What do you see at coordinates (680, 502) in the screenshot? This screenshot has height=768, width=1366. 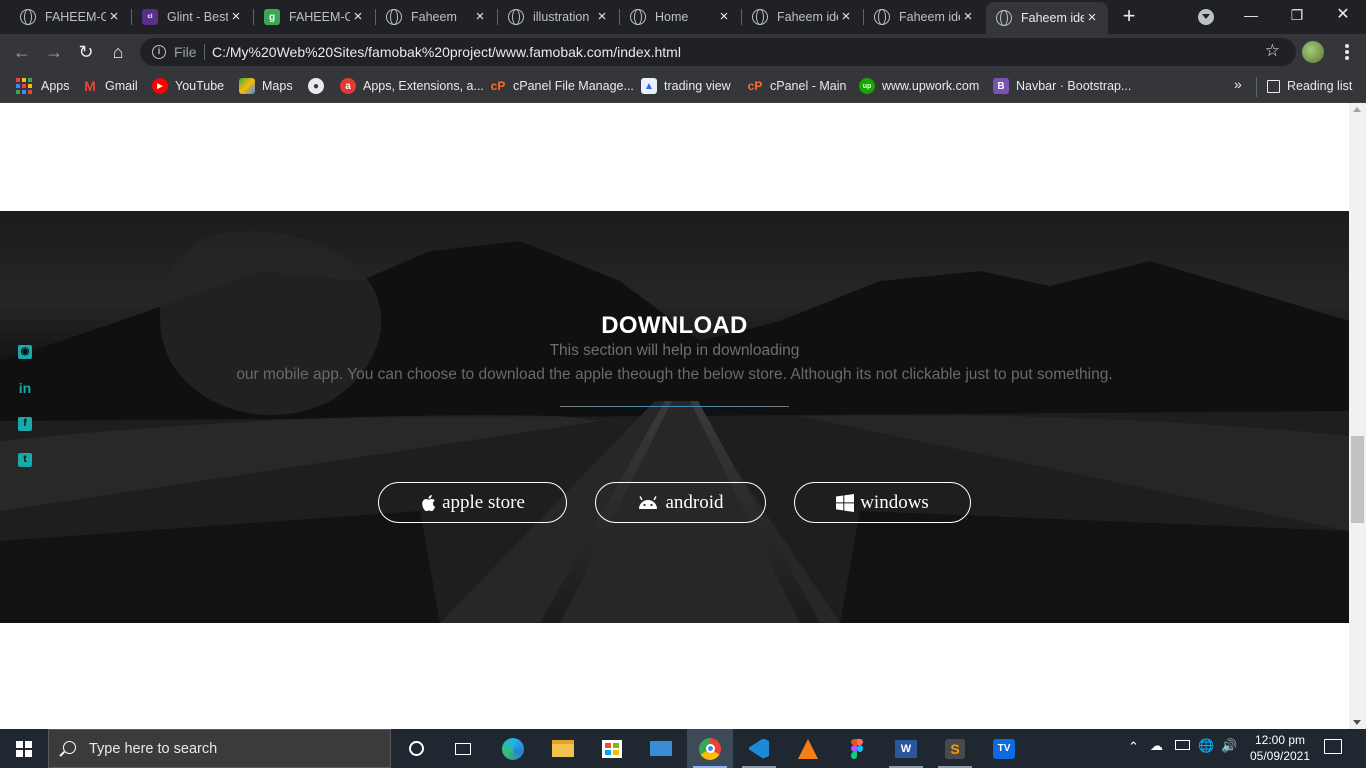 I see `android-button: android` at bounding box center [680, 502].